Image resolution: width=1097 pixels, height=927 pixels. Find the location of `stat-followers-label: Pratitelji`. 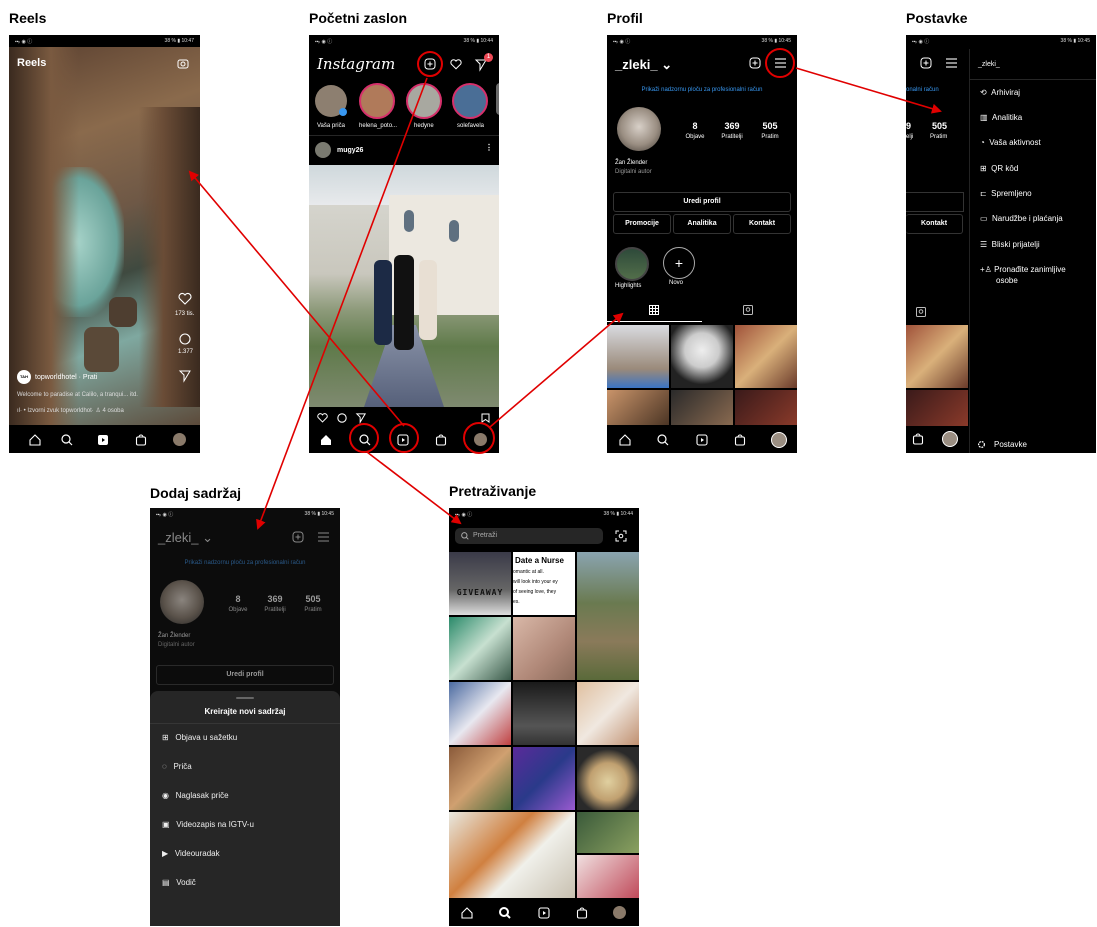

stat-followers-label: Pratitelji is located at coordinates (732, 137).